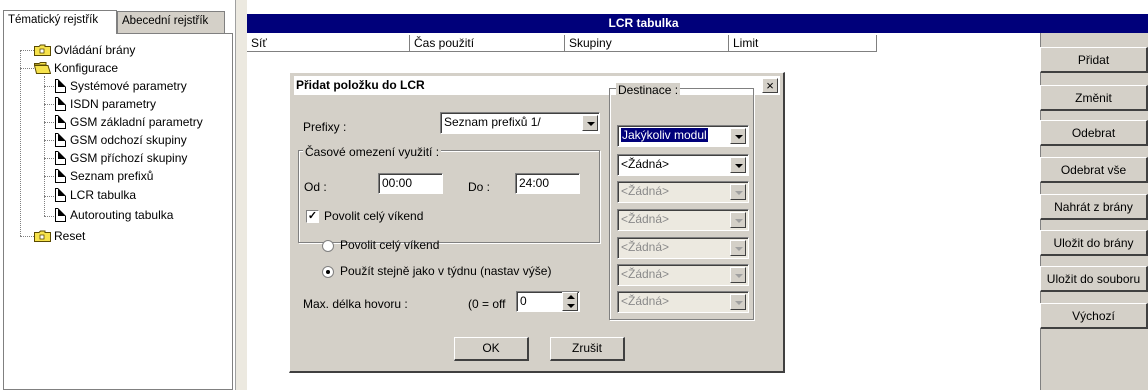 The height and width of the screenshot is (390, 1148). Describe the element at coordinates (372, 152) in the screenshot. I see `time-limit-legend: Časové omezení využití :` at that location.